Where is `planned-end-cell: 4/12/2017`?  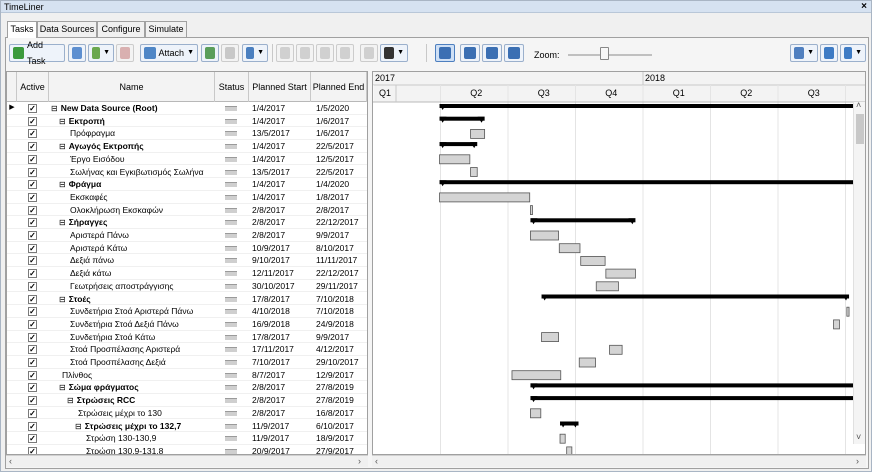 planned-end-cell: 4/12/2017 is located at coordinates (335, 349).